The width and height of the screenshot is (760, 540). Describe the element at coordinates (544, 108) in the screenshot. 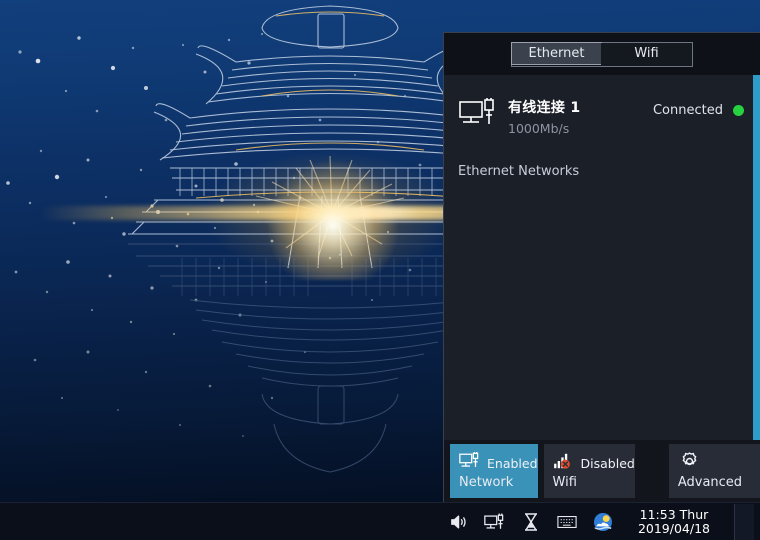

I see `connection-name: 有线连接 1` at that location.